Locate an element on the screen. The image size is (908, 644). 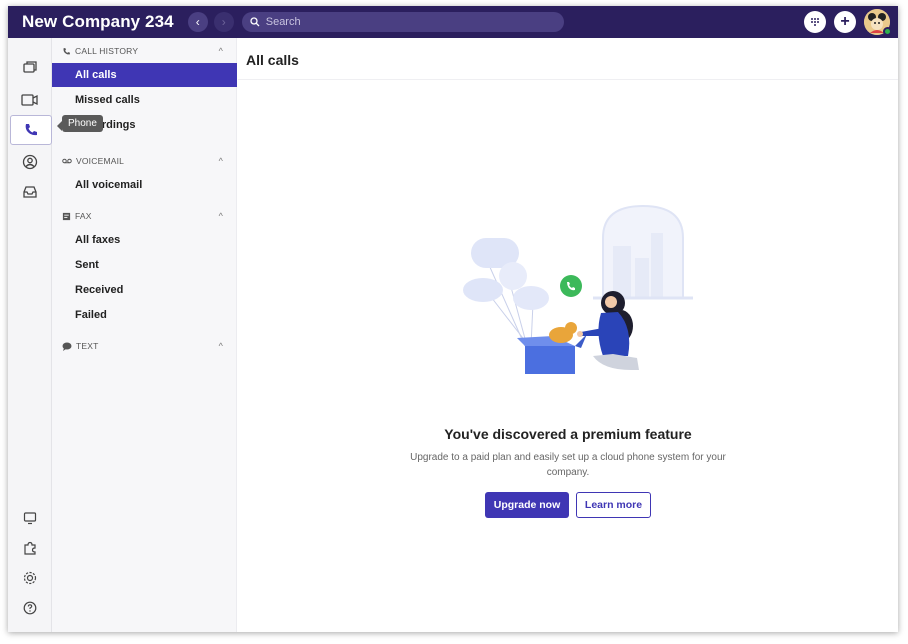
learn-more-button: Learn more is located at coordinates (613, 505).